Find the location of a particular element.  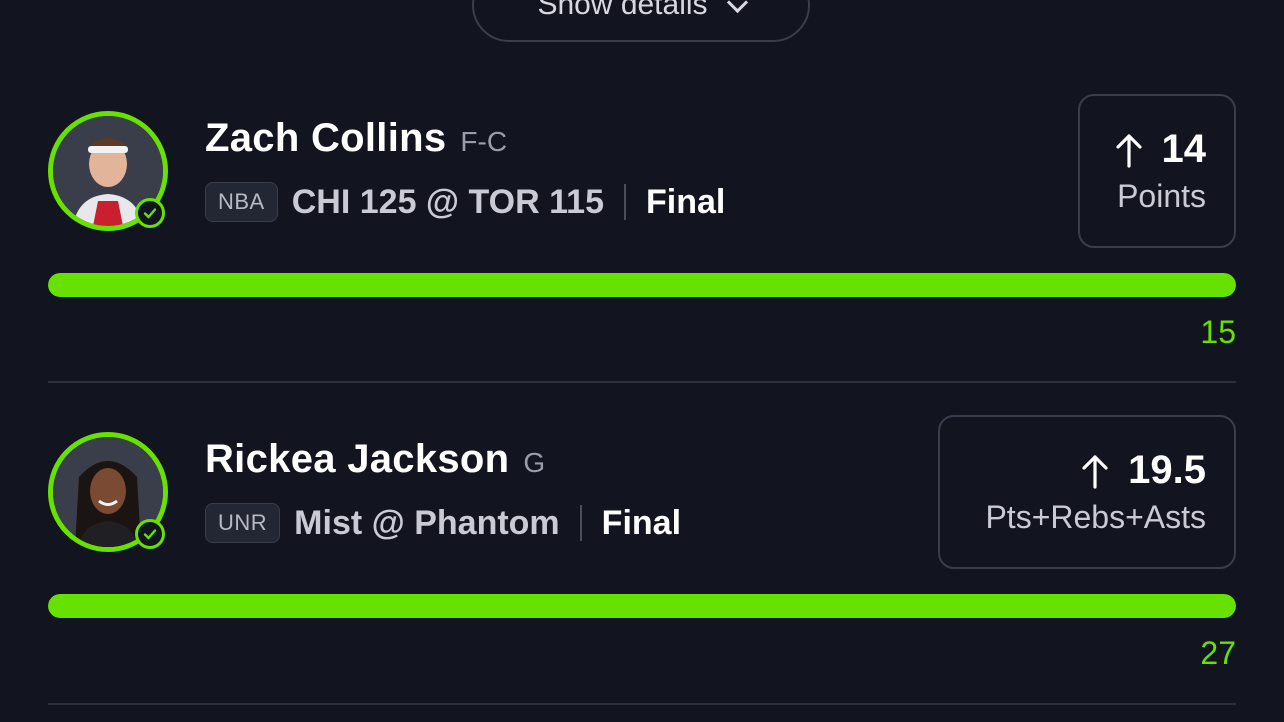

stat-type: Pts+Rebs+Asts is located at coordinates (1095, 517).